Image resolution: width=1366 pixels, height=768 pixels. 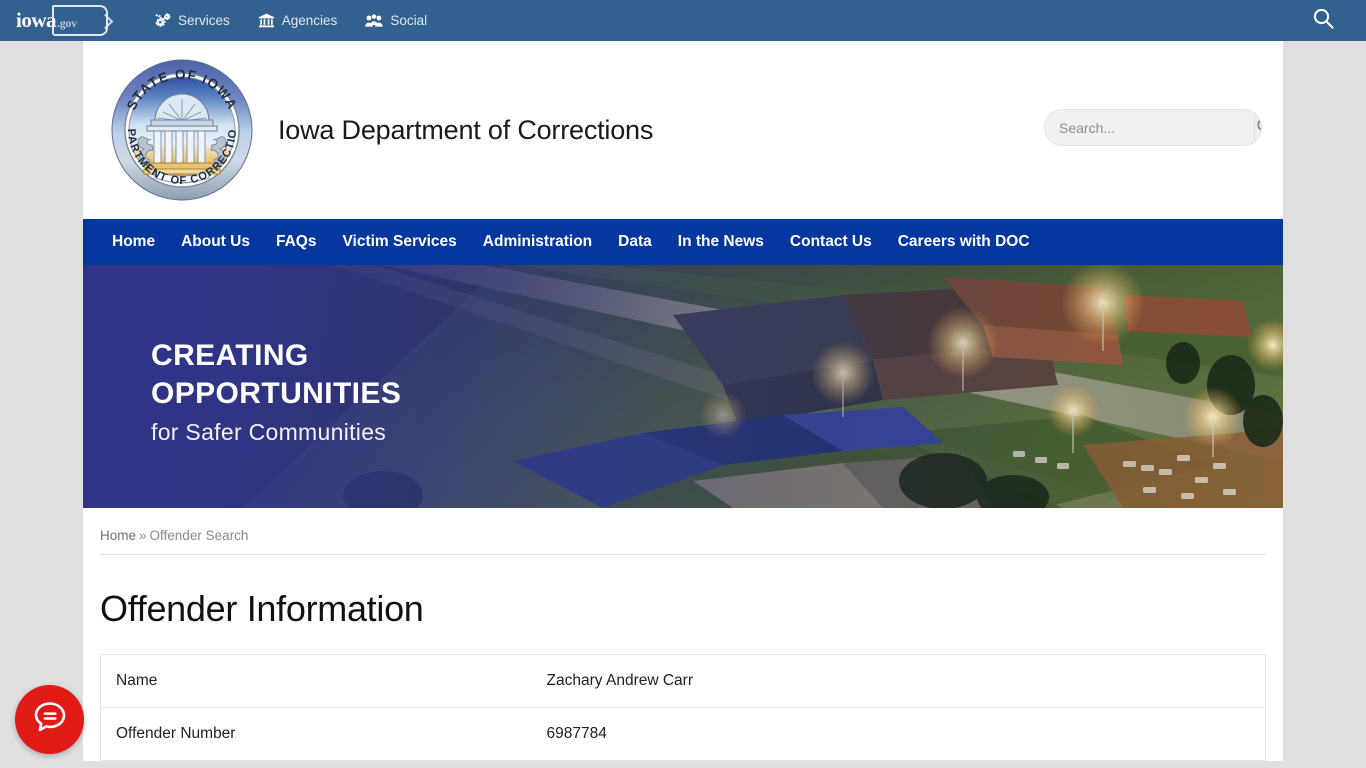 What do you see at coordinates (721, 242) in the screenshot?
I see `nav-item-in-the-news: In the News` at bounding box center [721, 242].